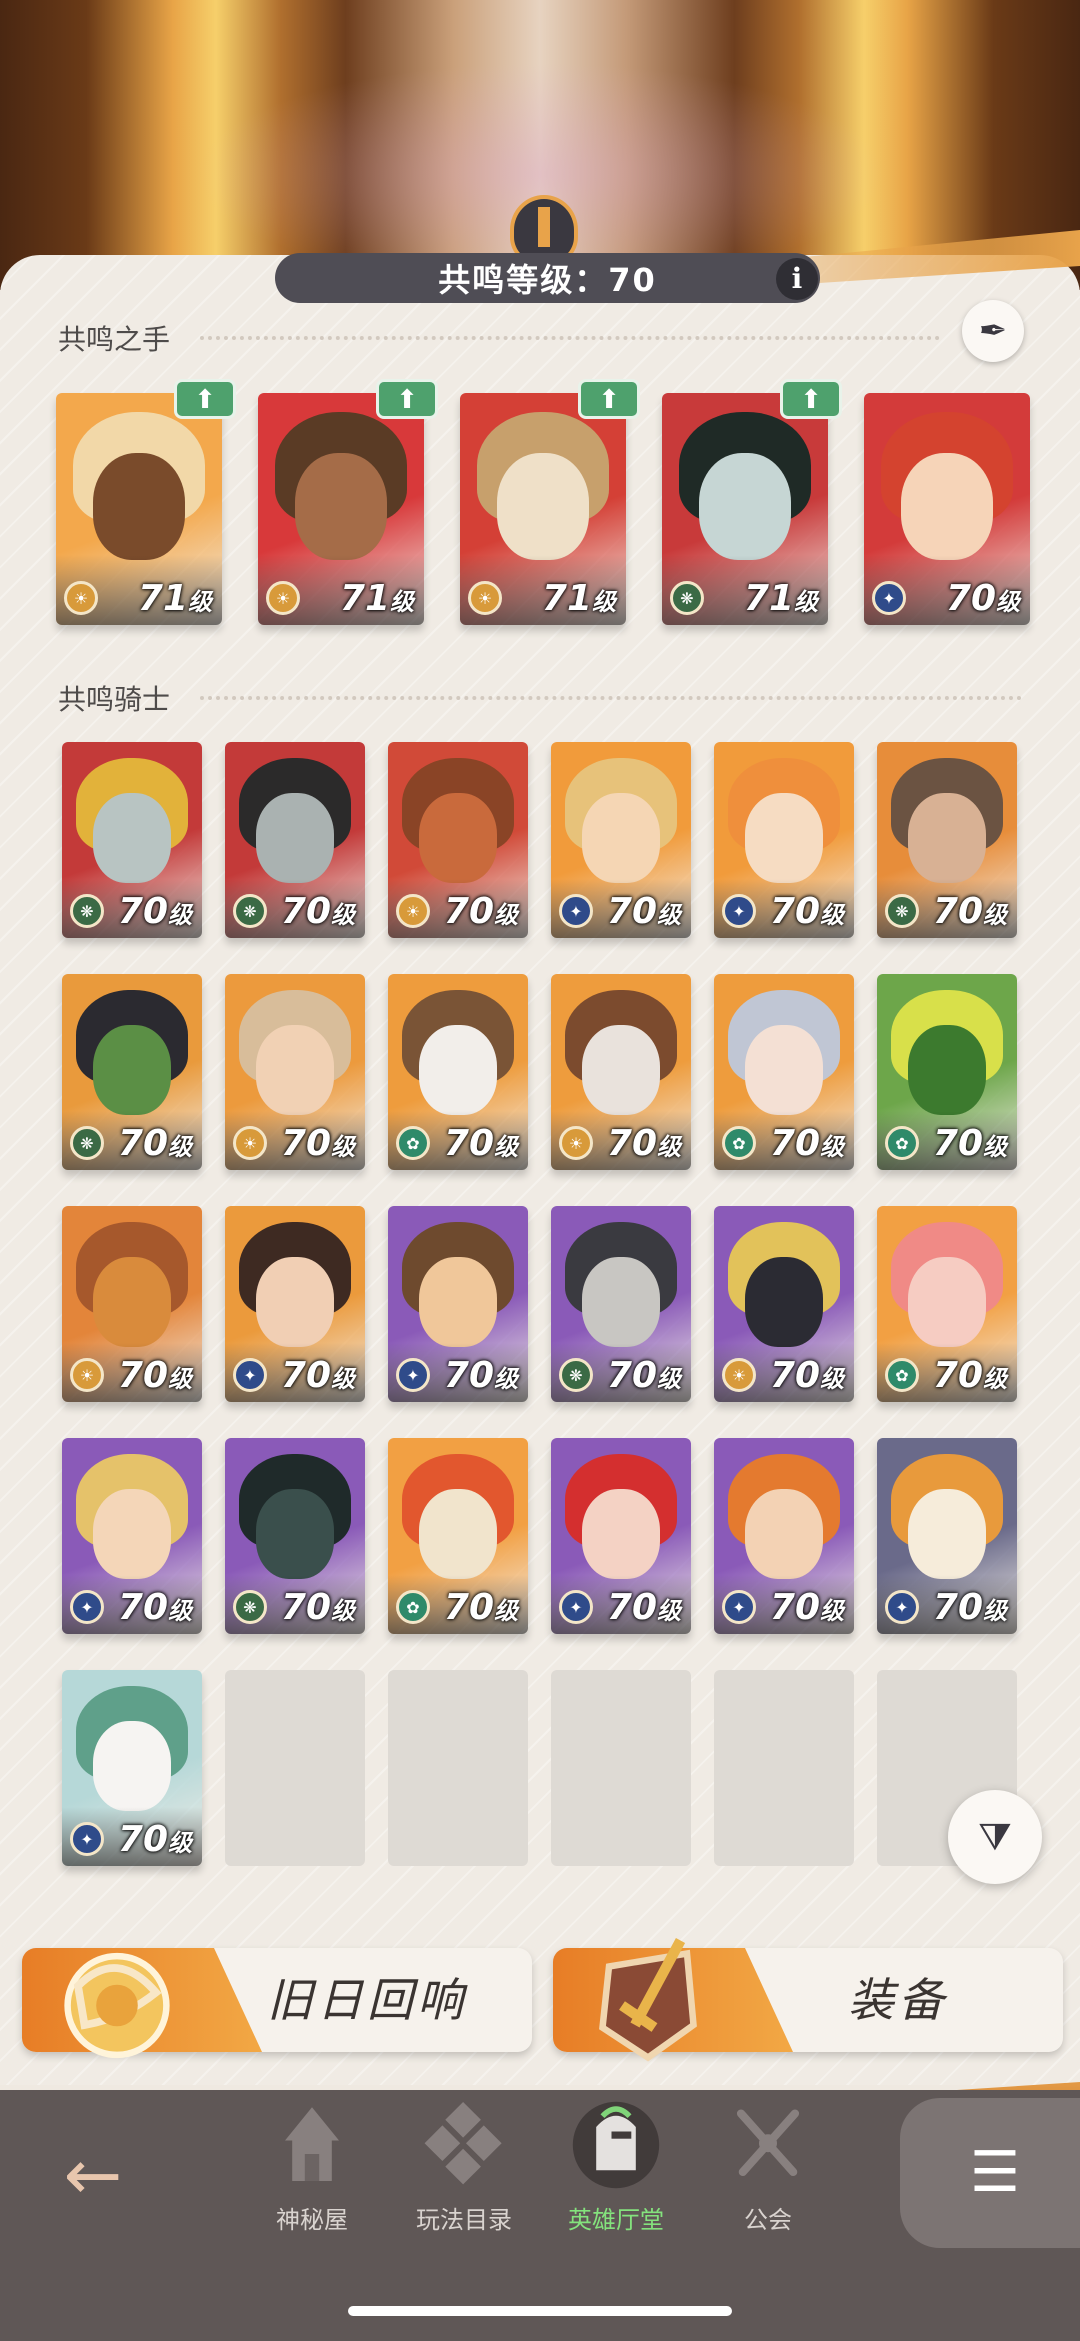  I want to click on knights-section-title: 共鸣骑士, so click(114, 699).